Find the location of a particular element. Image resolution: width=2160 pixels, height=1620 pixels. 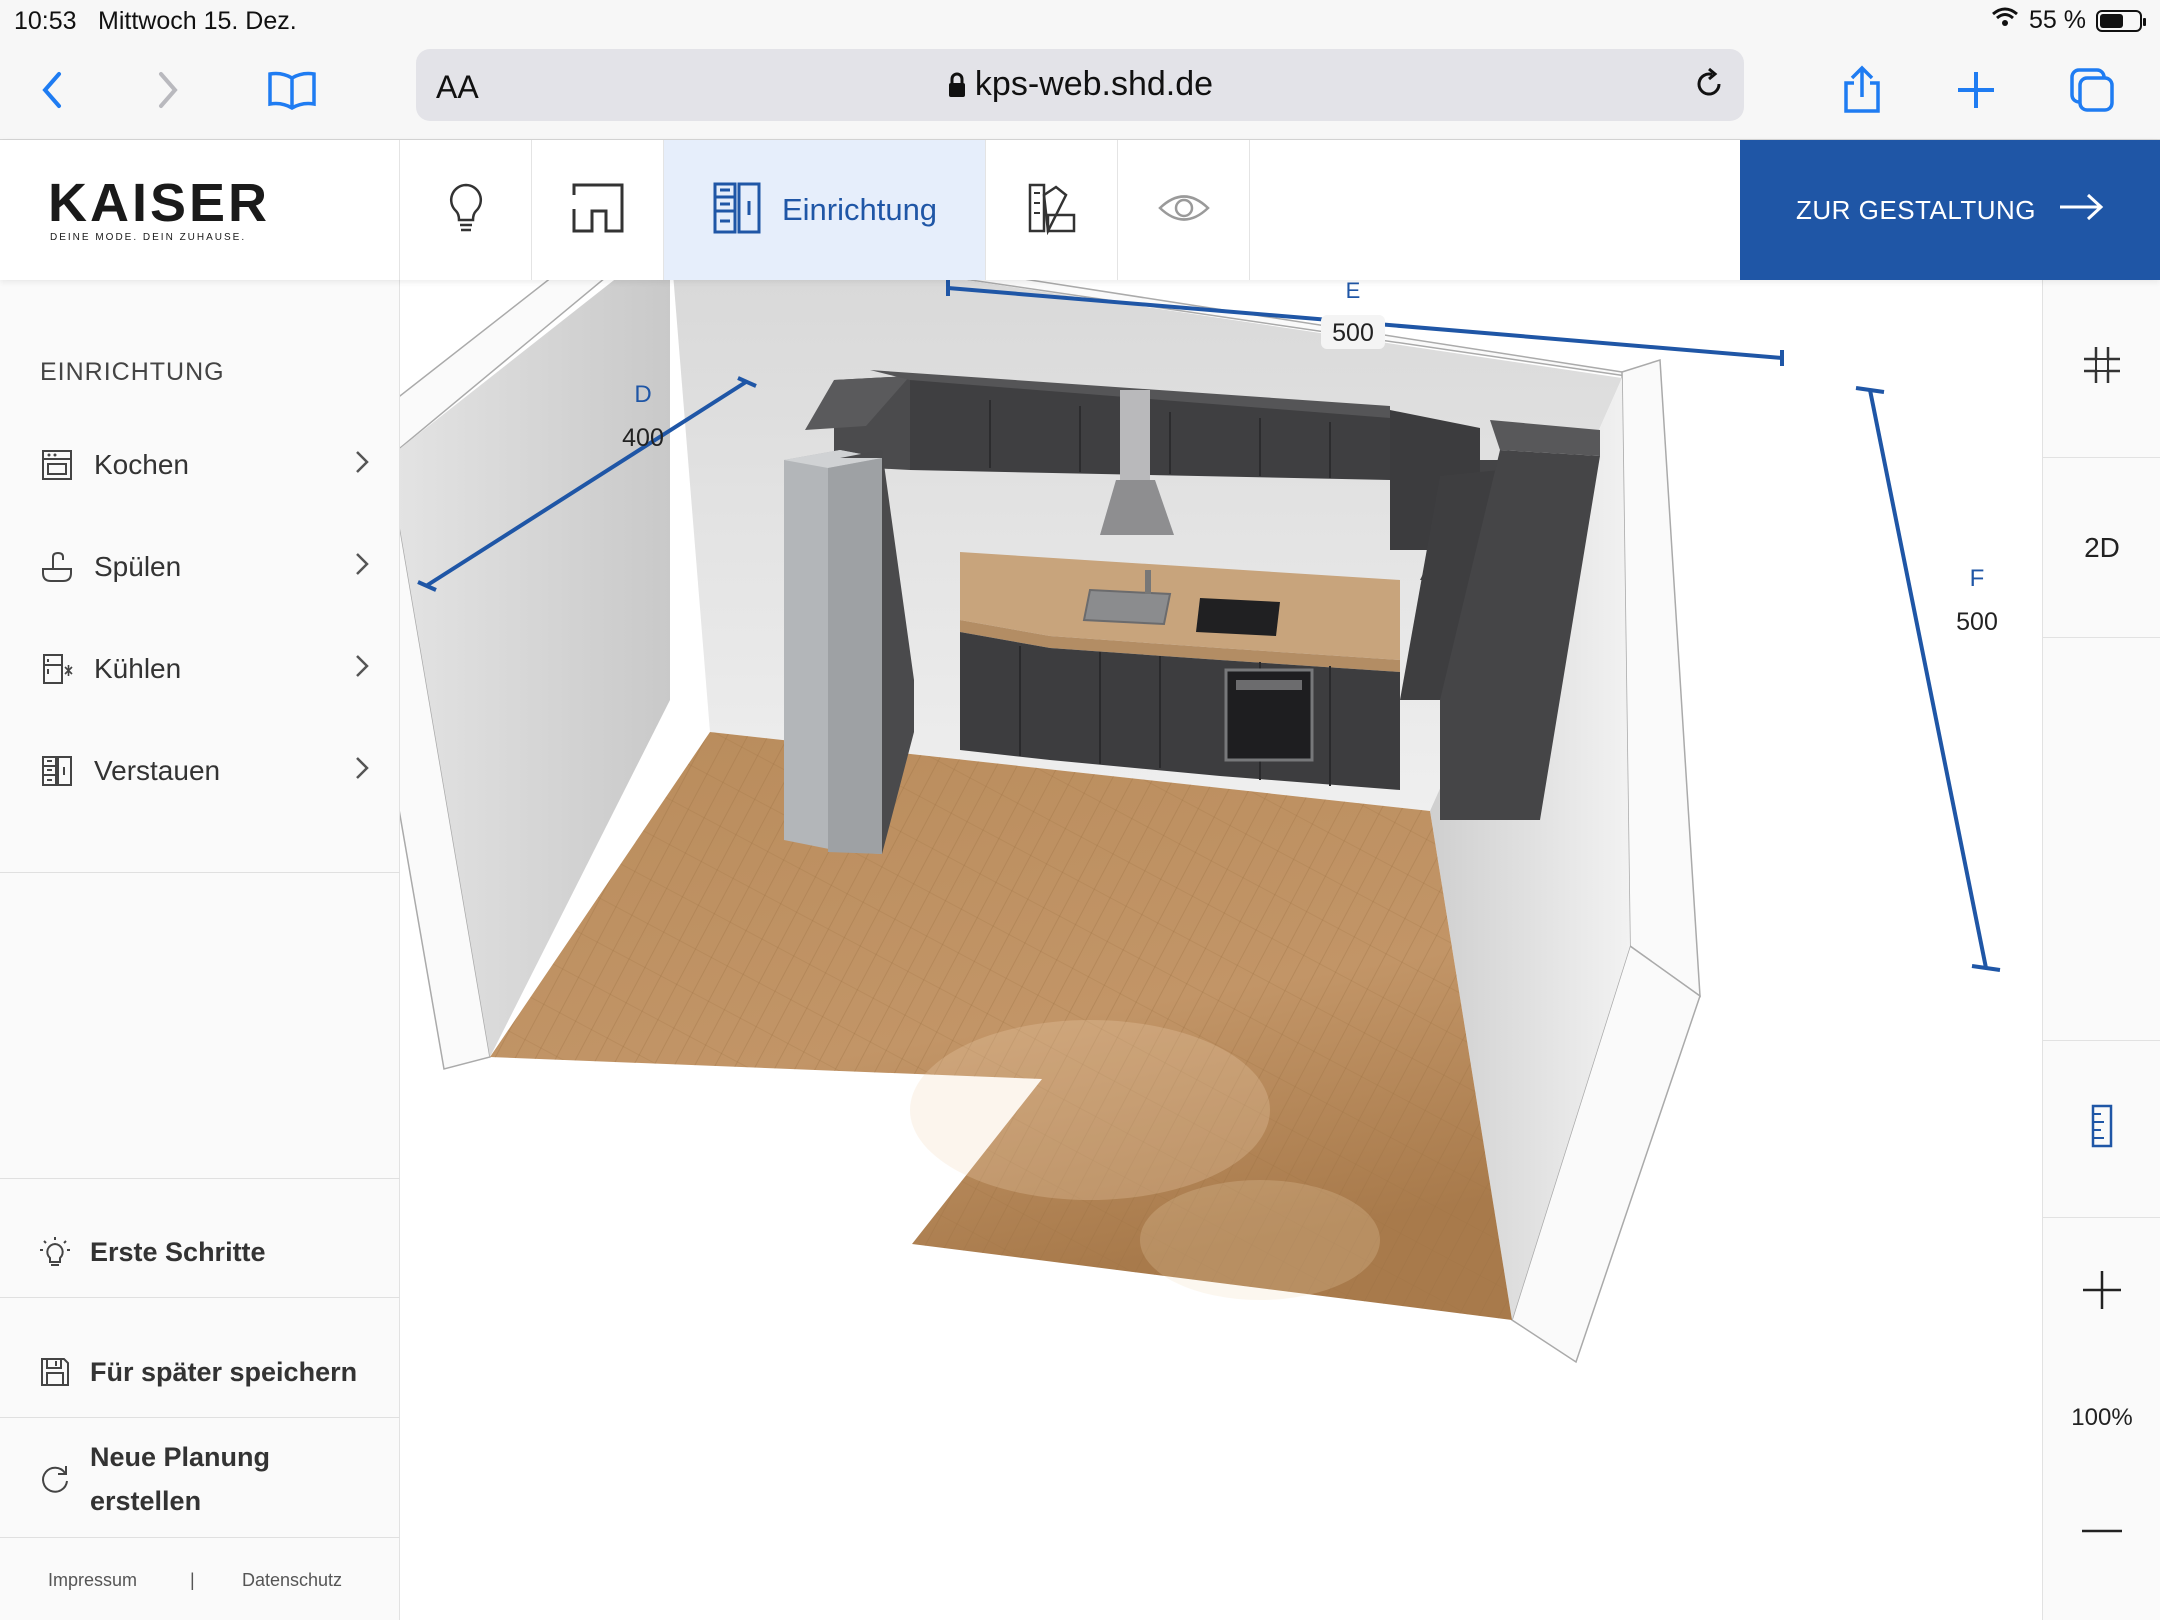

dimension-d-label: D is located at coordinates (642, 394).